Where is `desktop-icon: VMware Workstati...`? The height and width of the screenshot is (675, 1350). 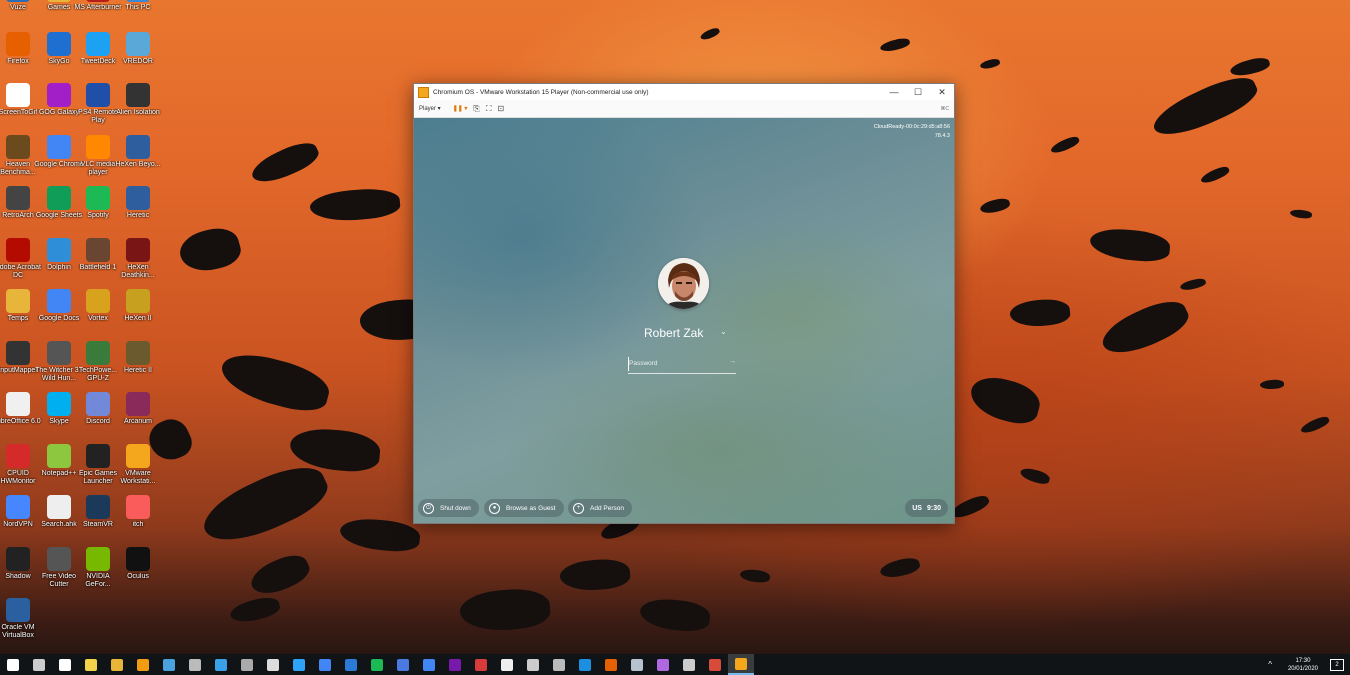 desktop-icon: VMware Workstati... is located at coordinates (138, 469).